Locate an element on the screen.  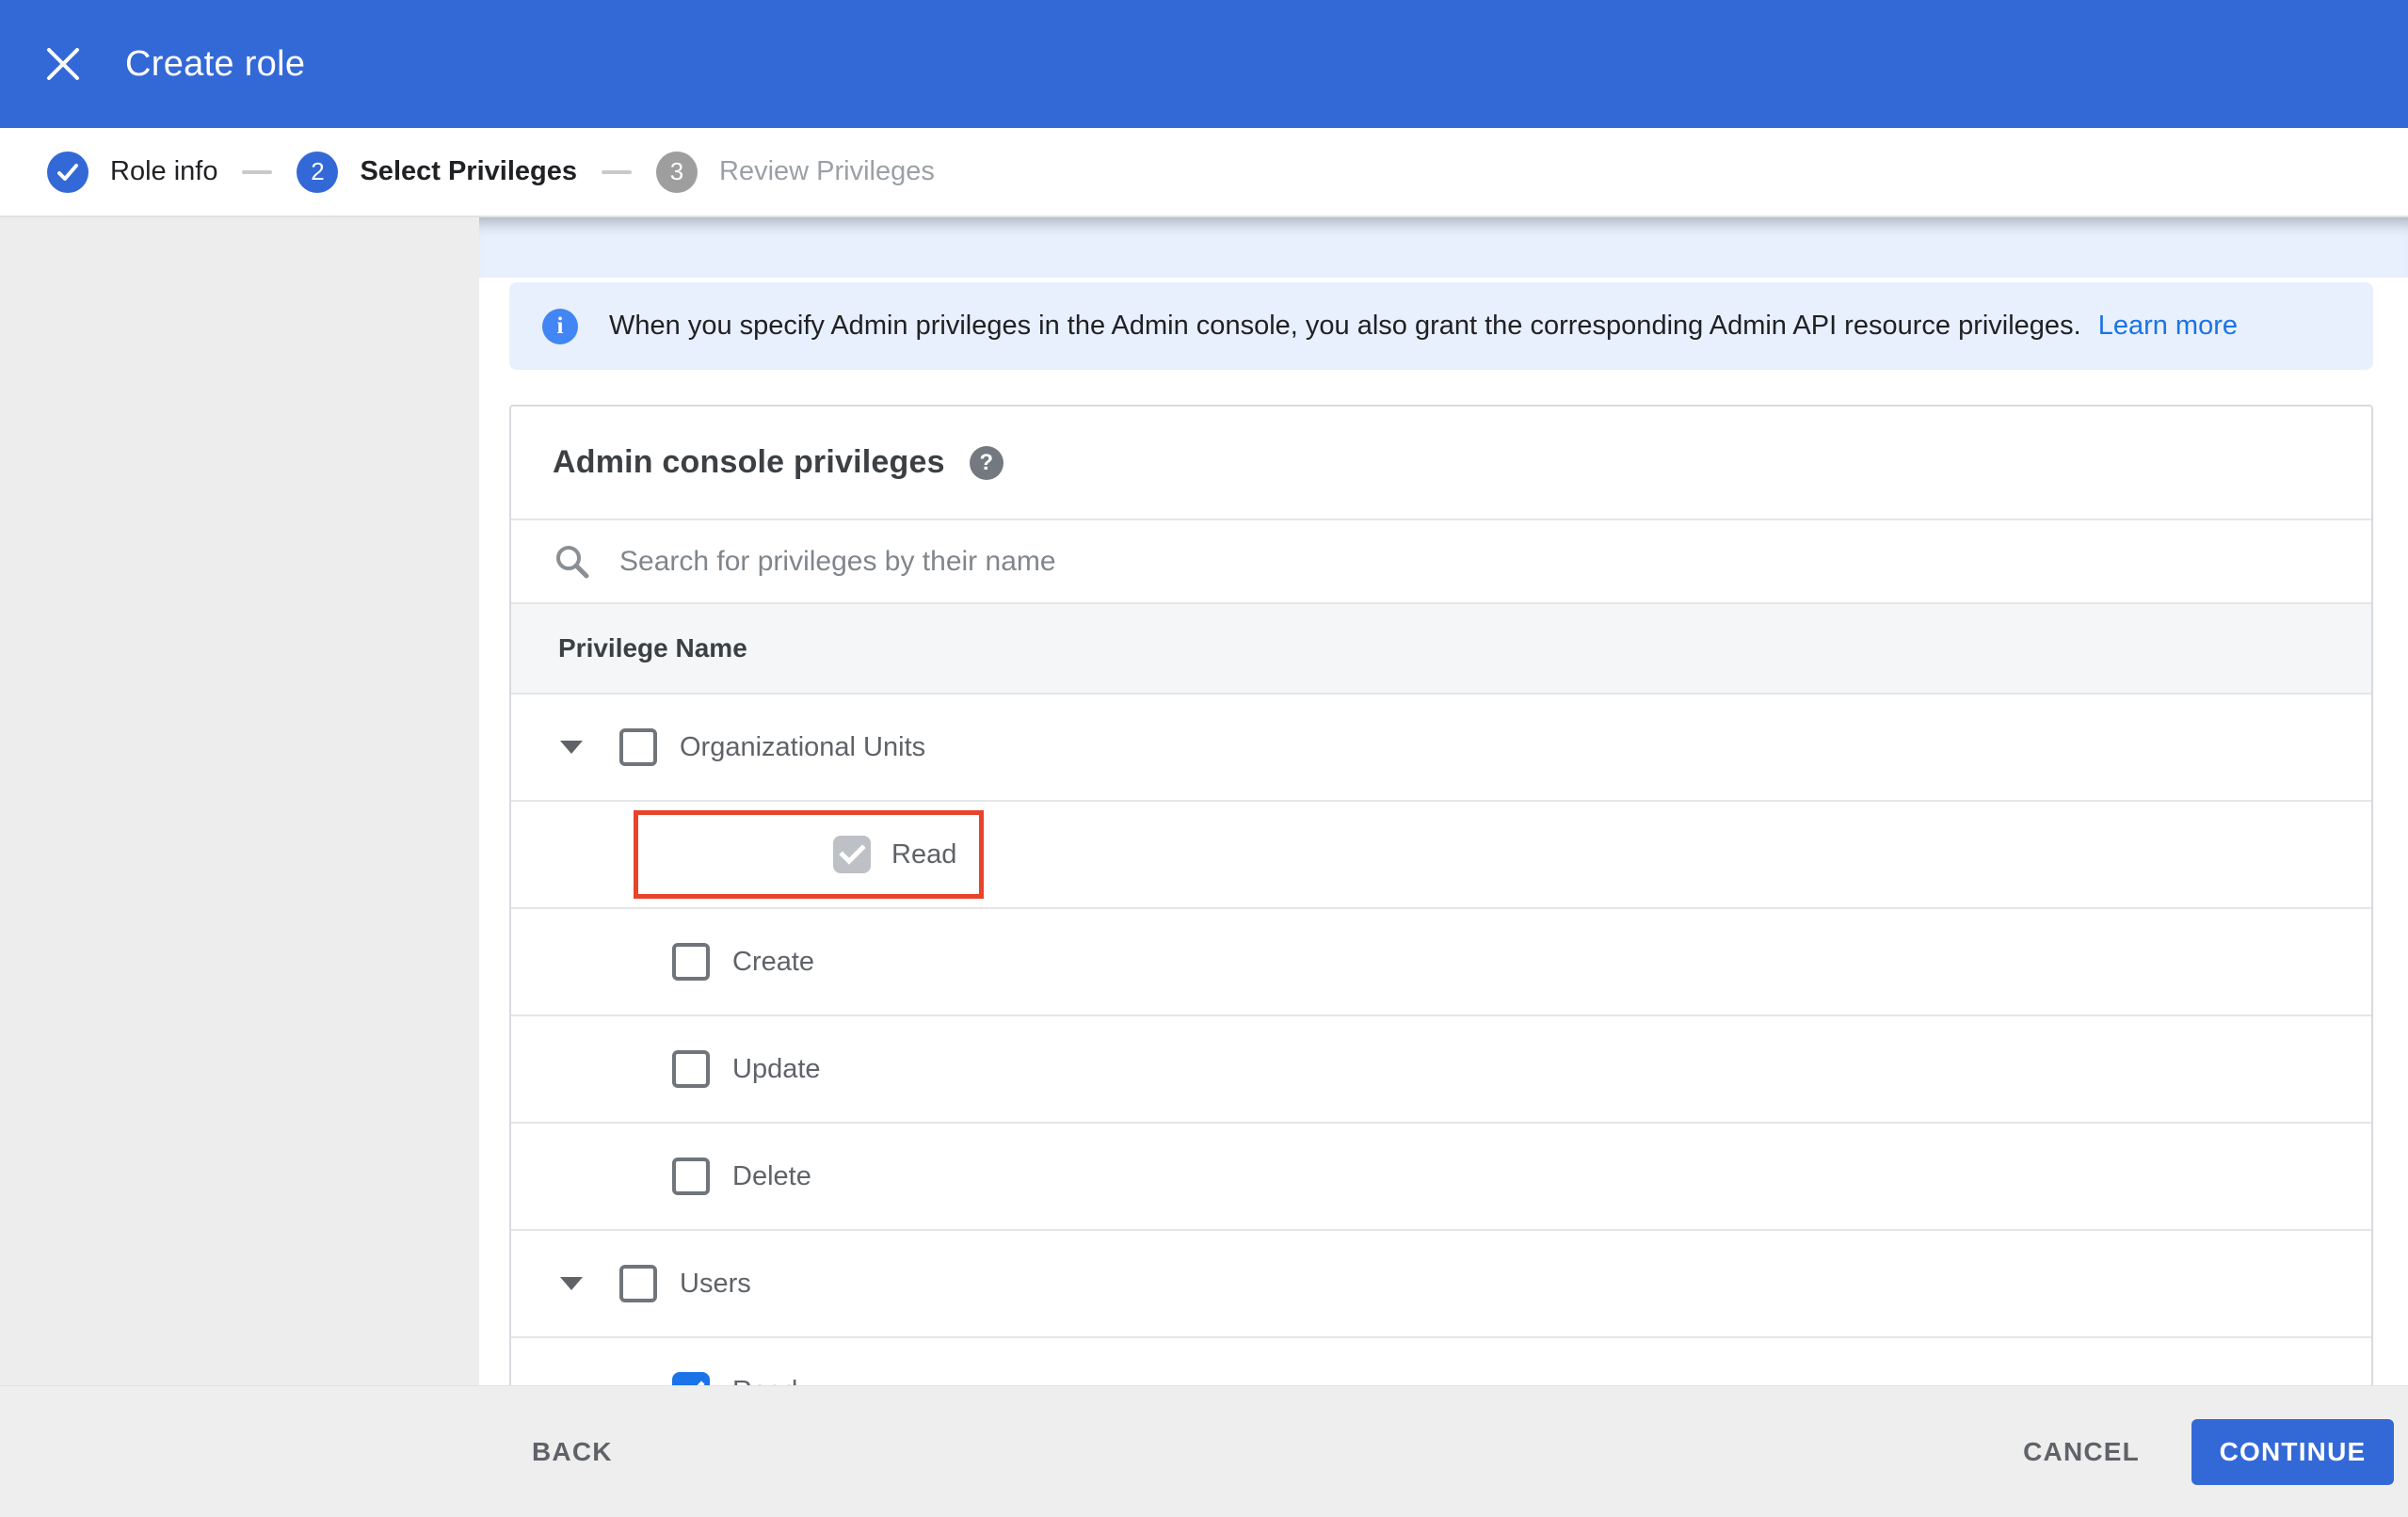
checkbox-delete is located at coordinates (691, 1176).